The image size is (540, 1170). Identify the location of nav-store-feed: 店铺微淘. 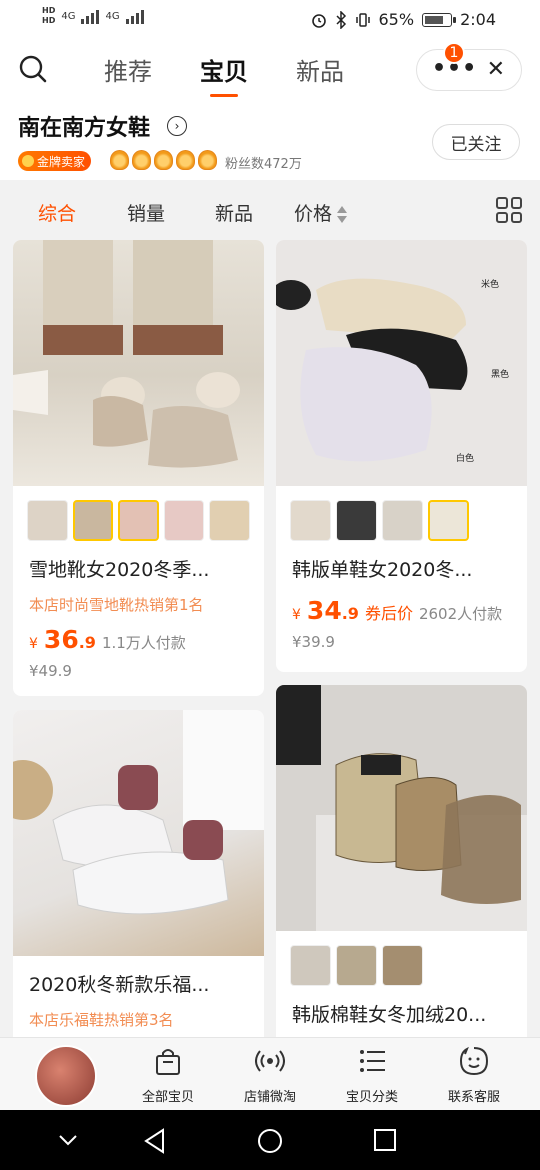
(270, 1075).